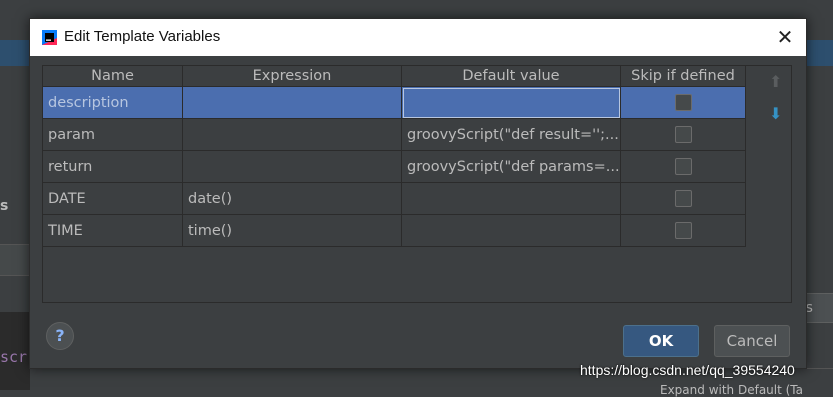 Image resolution: width=833 pixels, height=397 pixels. Describe the element at coordinates (4, 206) in the screenshot. I see `ide-side-label: s` at that location.